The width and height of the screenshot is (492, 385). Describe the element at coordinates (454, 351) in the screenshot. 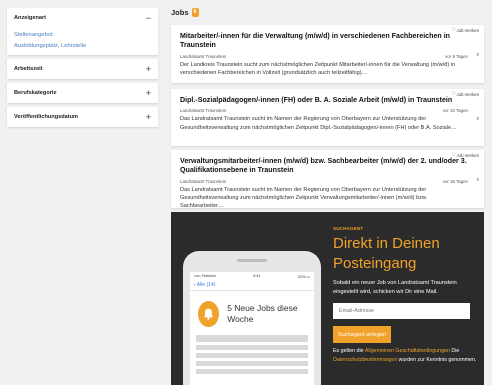

I see `legal-middle: Die` at that location.